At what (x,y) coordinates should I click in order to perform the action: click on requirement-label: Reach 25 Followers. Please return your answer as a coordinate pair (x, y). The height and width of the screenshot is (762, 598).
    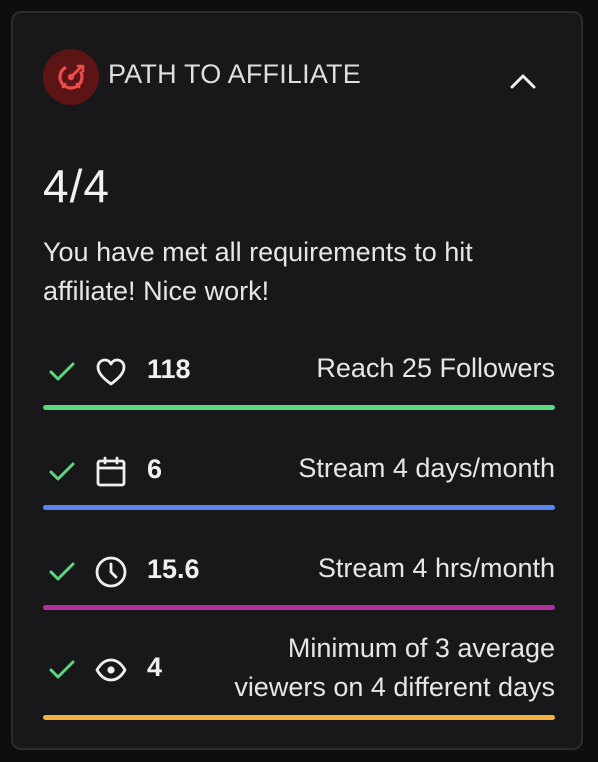
    Looking at the image, I should click on (435, 368).